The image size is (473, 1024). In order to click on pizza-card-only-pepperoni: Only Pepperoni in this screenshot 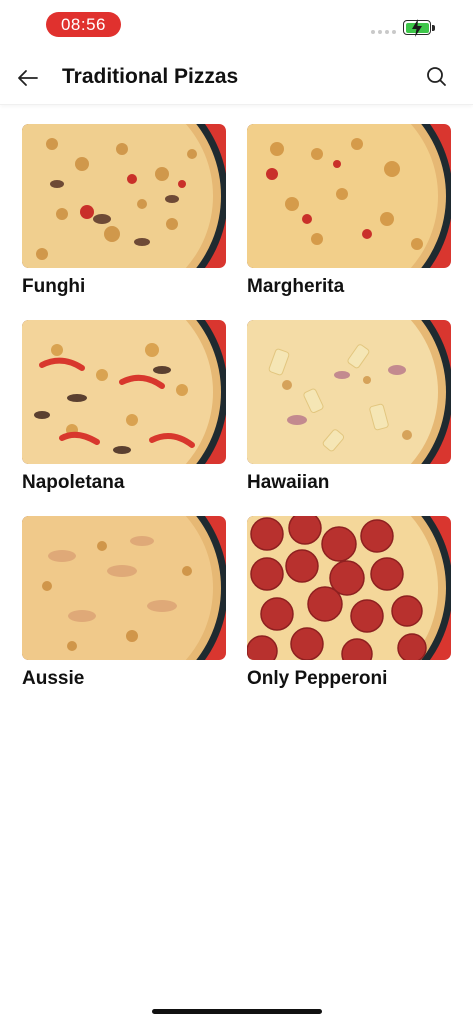, I will do `click(349, 603)`.